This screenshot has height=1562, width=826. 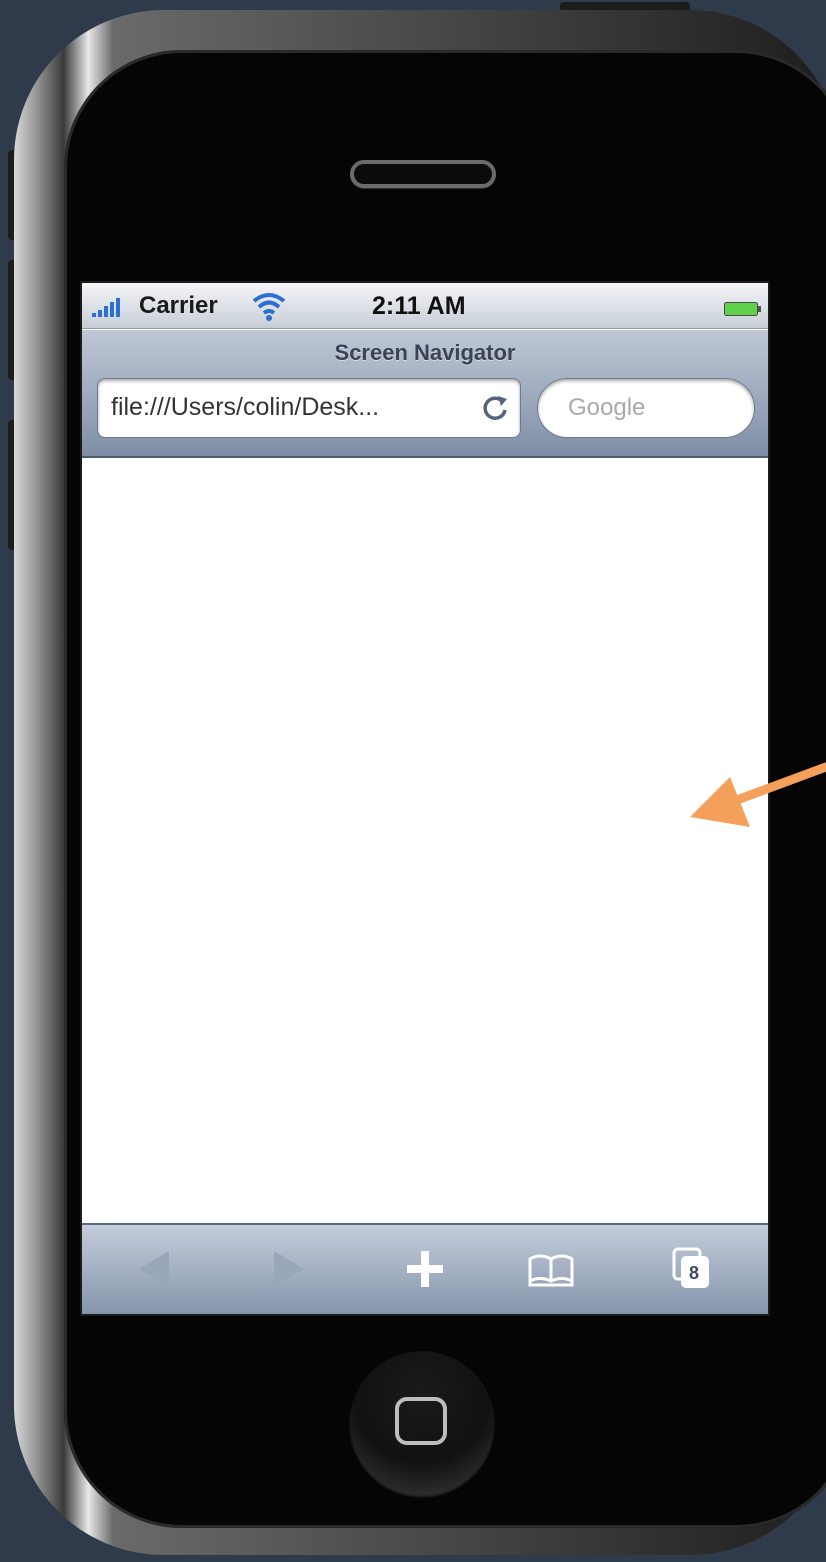 What do you see at coordinates (694, 1273) in the screenshot?
I see `pages-count: 8` at bounding box center [694, 1273].